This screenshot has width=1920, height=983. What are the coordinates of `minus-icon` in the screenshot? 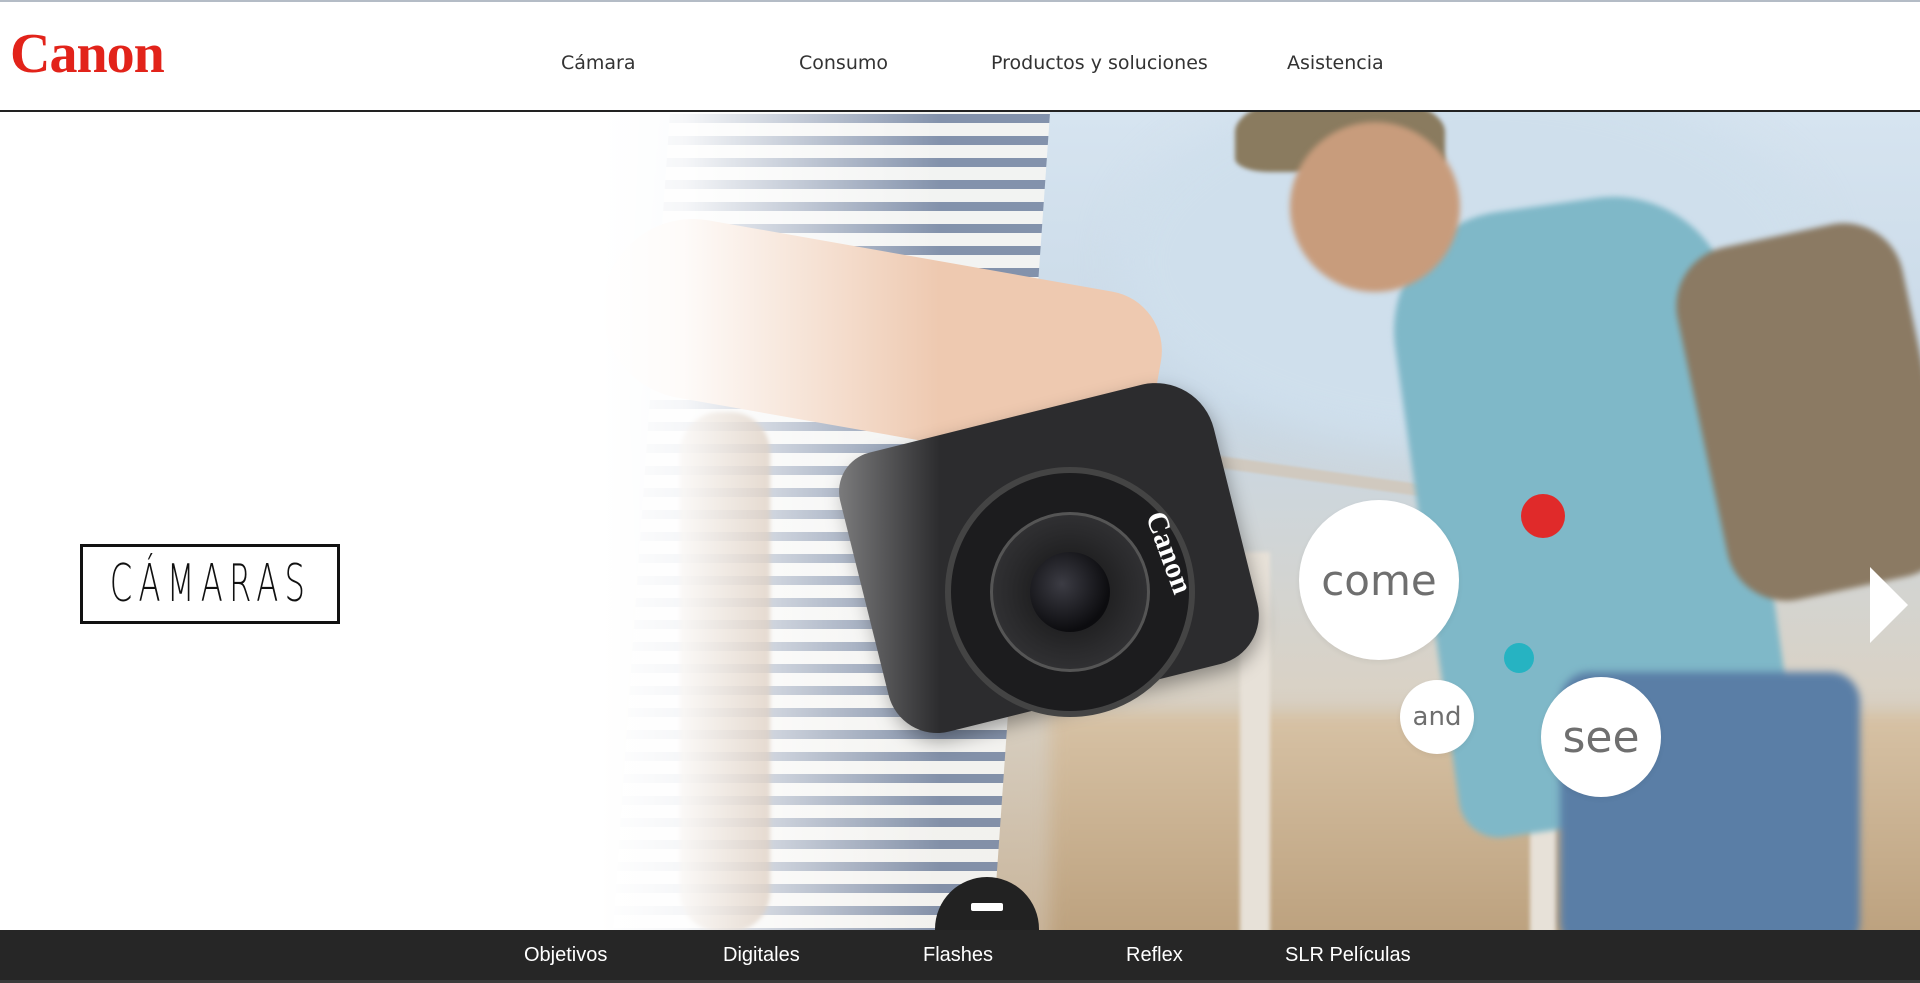 It's located at (987, 907).